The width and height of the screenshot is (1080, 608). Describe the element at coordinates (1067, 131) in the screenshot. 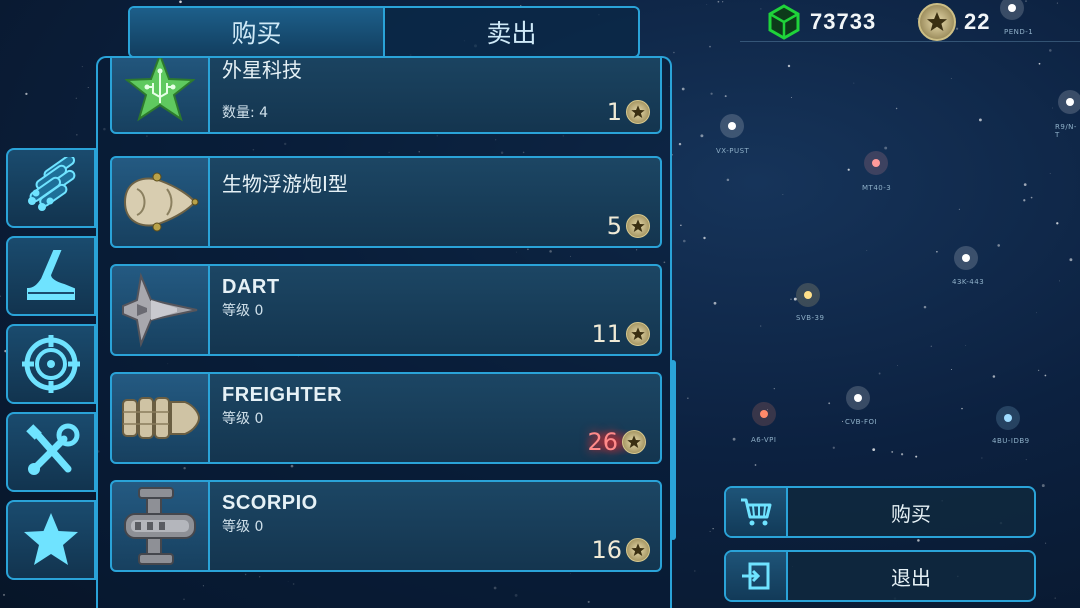

I see `star-label: R9/N-T` at that location.